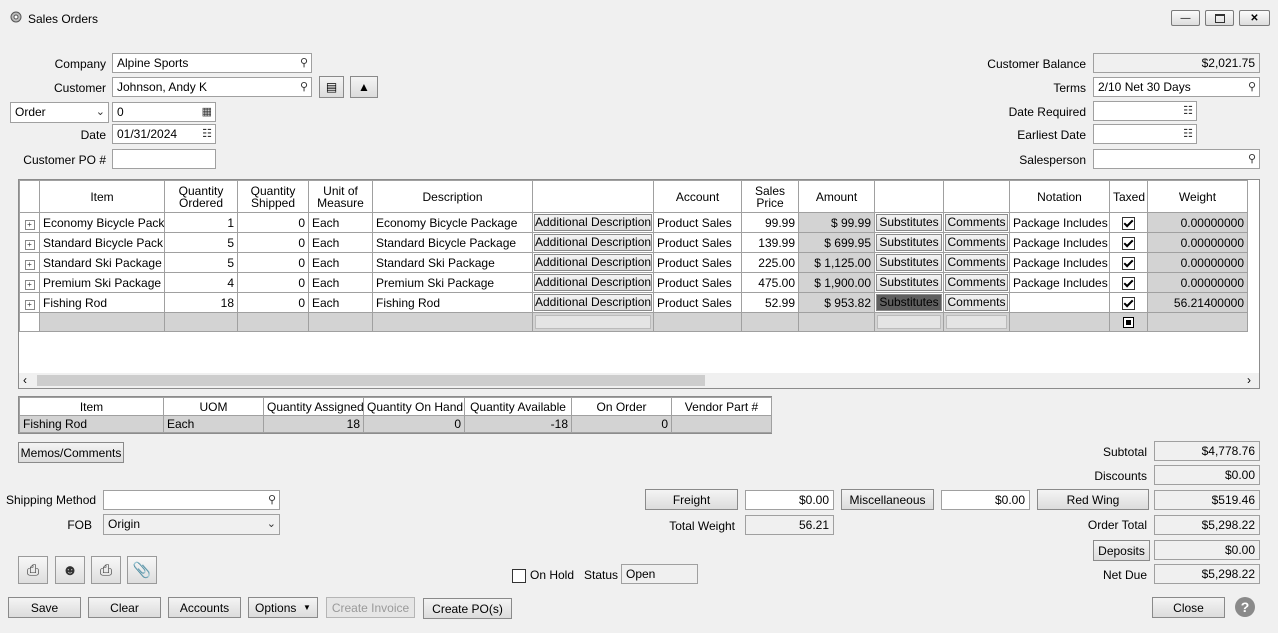  I want to click on save-button: Save, so click(44, 607).